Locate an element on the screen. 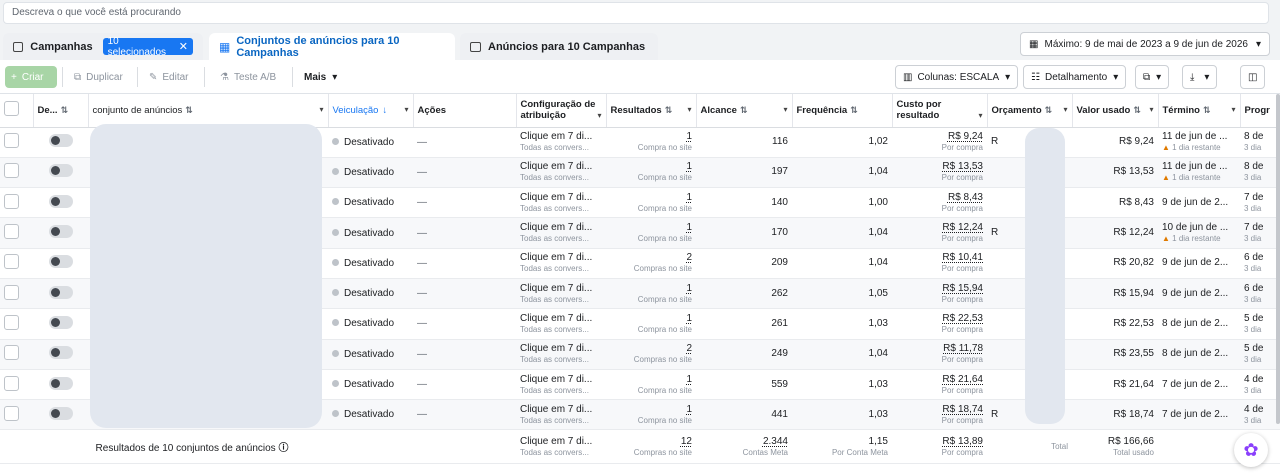  assistant-button: ✿ is located at coordinates (1251, 450).